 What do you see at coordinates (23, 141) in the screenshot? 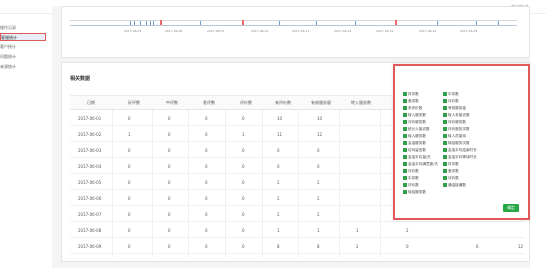
I see `sidebar: 操作记录 客服统计 客户统计 问题统计 来源统计` at bounding box center [23, 141].